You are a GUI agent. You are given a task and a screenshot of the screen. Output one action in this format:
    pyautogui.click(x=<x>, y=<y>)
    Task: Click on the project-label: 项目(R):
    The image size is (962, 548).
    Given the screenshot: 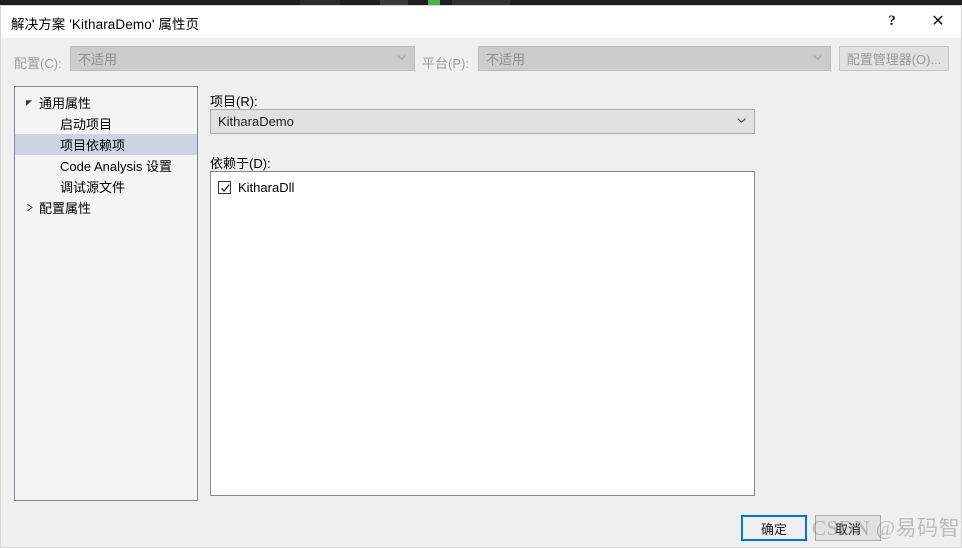 What is the action you would take?
    pyautogui.click(x=234, y=101)
    